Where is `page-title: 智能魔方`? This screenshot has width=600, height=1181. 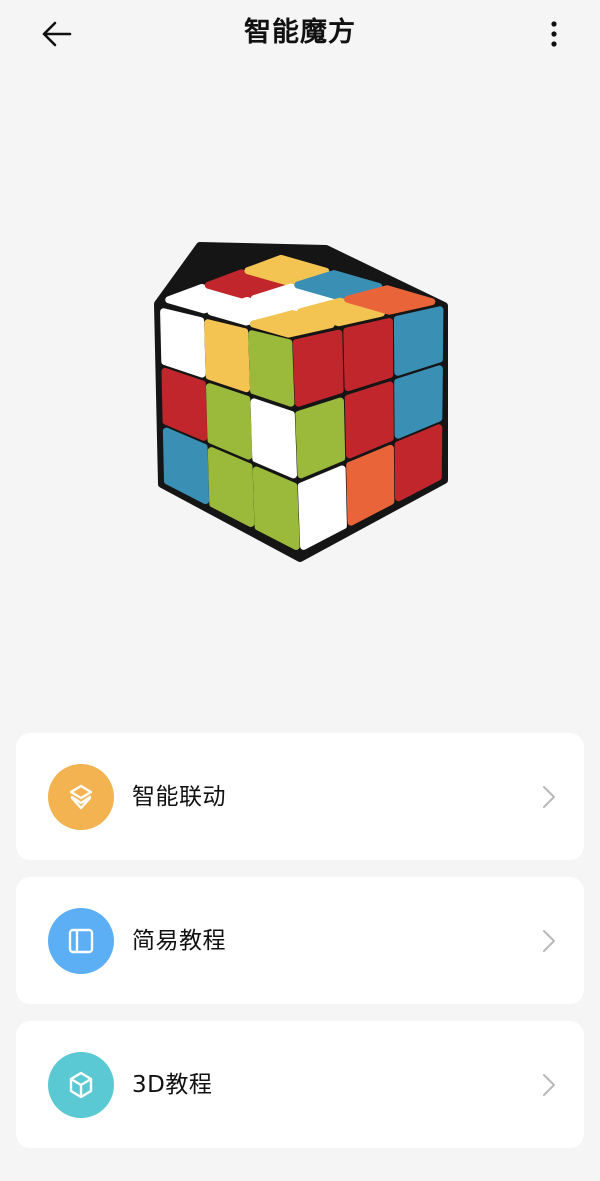
page-title: 智能魔方 is located at coordinates (300, 32).